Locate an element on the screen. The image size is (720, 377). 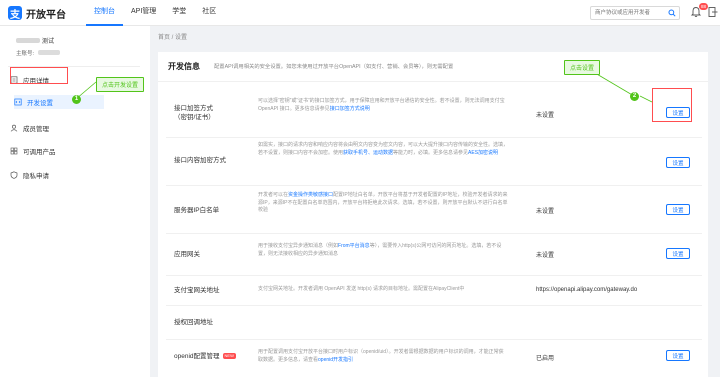
phone-data-link: 获取手机号、运动数据 is located at coordinates (368, 153).